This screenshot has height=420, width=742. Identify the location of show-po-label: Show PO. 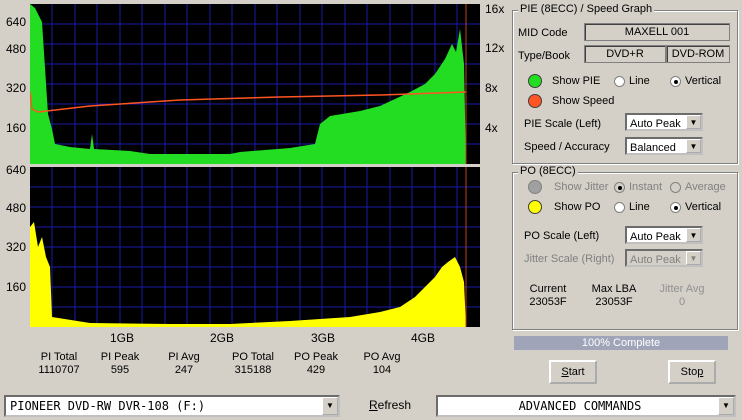
(577, 207).